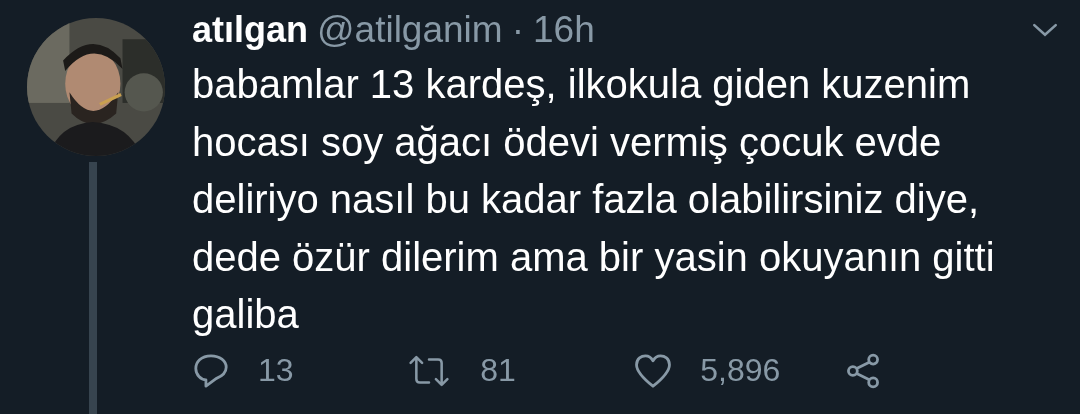 The image size is (1080, 414). Describe the element at coordinates (250, 30) in the screenshot. I see `display-name: atılgan` at that location.